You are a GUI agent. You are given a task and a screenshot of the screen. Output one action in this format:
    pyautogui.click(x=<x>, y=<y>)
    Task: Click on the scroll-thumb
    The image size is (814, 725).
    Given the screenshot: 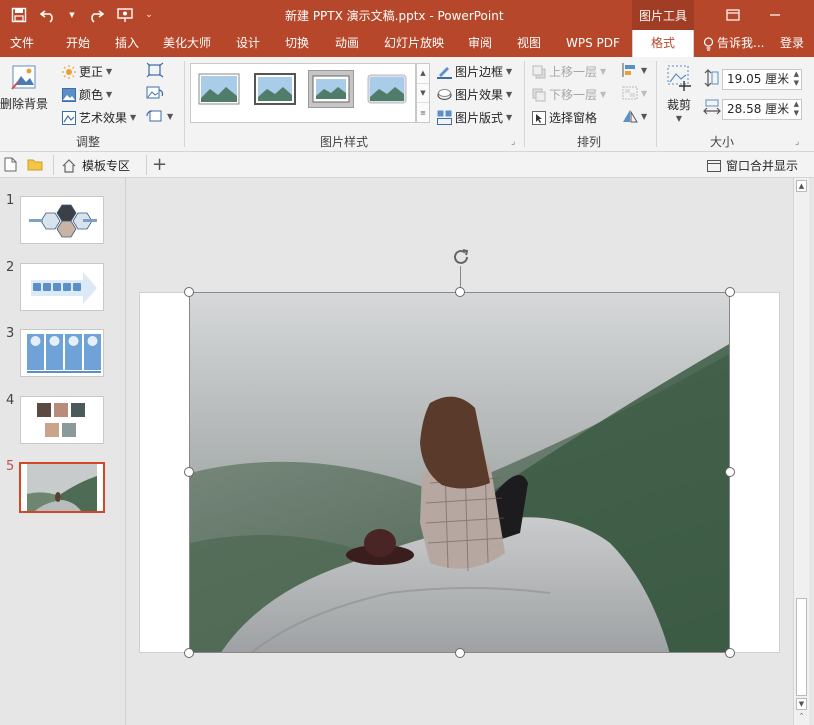 What is the action you would take?
    pyautogui.click(x=801, y=647)
    